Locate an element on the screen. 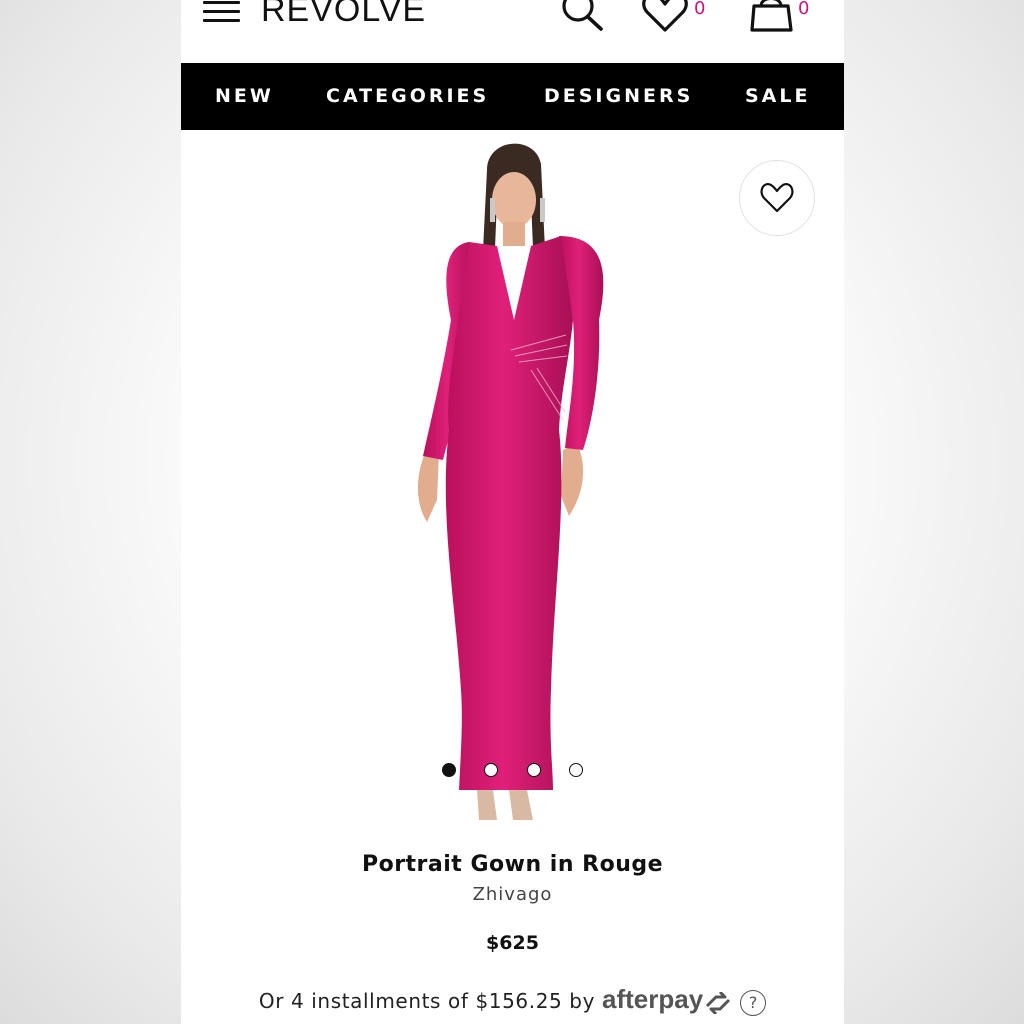 The height and width of the screenshot is (1024, 1024). product-designer: Zhivago is located at coordinates (512, 894).